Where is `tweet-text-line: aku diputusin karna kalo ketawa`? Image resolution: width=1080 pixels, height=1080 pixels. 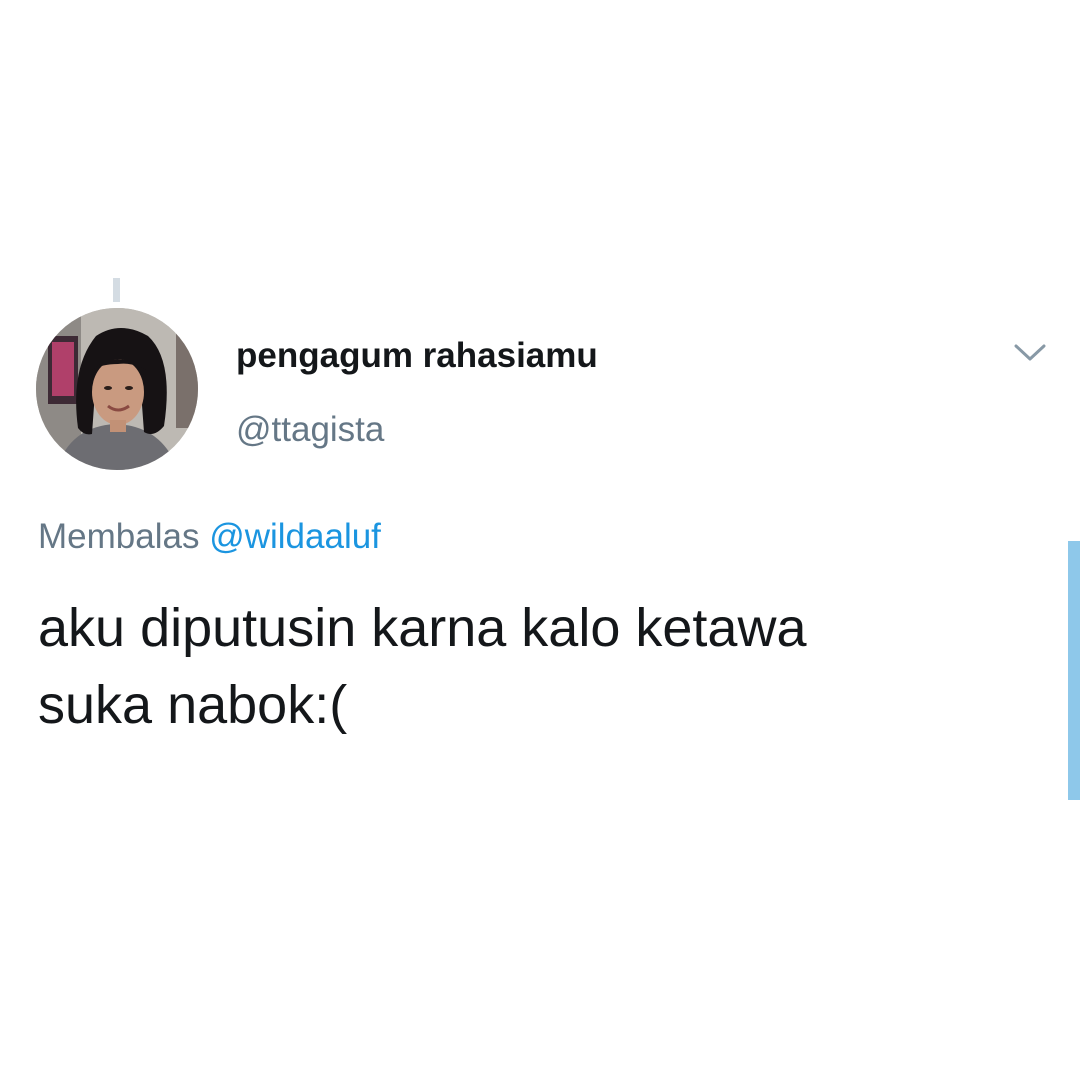
tweet-text-line: aku diputusin karna kalo ketawa is located at coordinates (422, 628).